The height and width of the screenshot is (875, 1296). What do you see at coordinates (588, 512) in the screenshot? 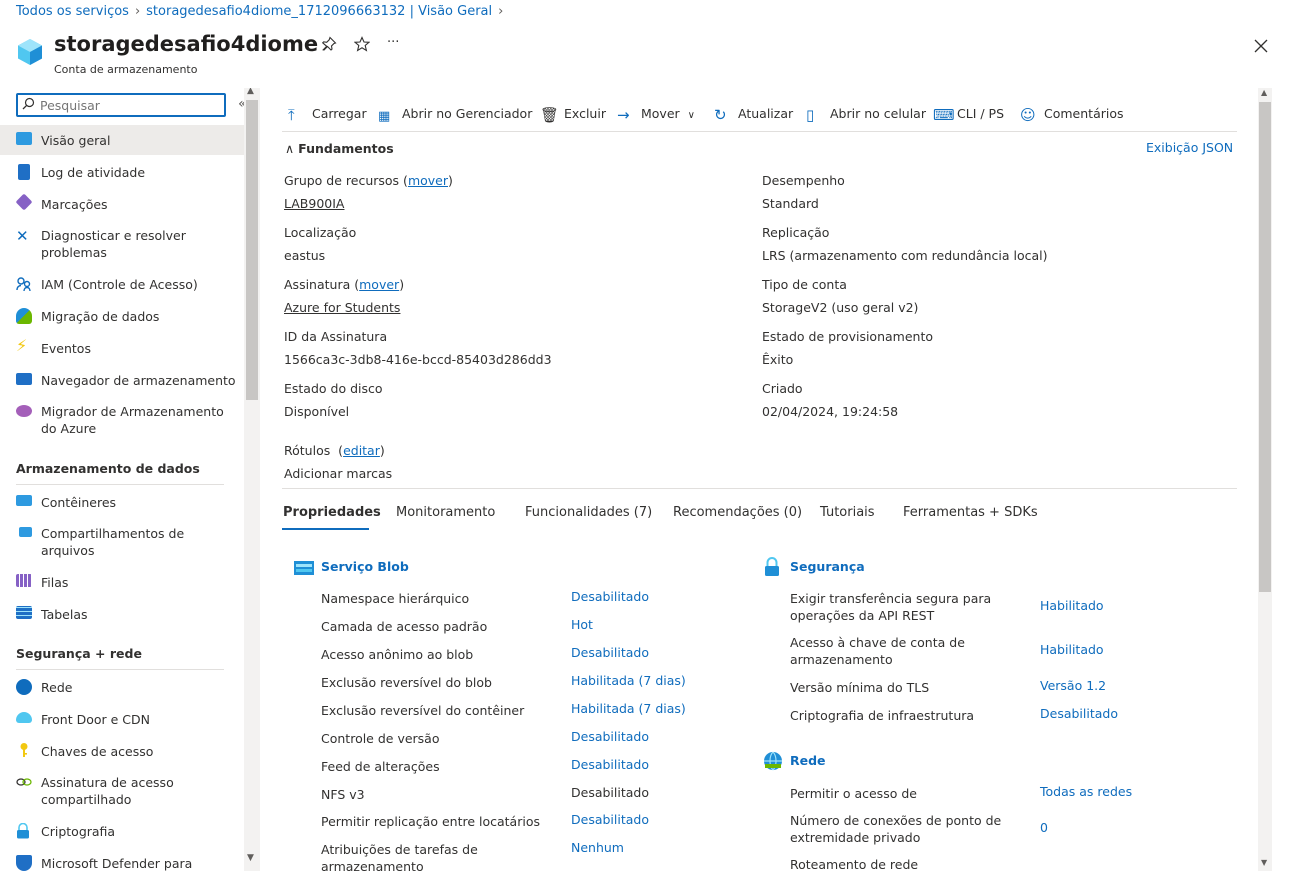
I see `tab-capabilities: Funcionalidades (7)` at bounding box center [588, 512].